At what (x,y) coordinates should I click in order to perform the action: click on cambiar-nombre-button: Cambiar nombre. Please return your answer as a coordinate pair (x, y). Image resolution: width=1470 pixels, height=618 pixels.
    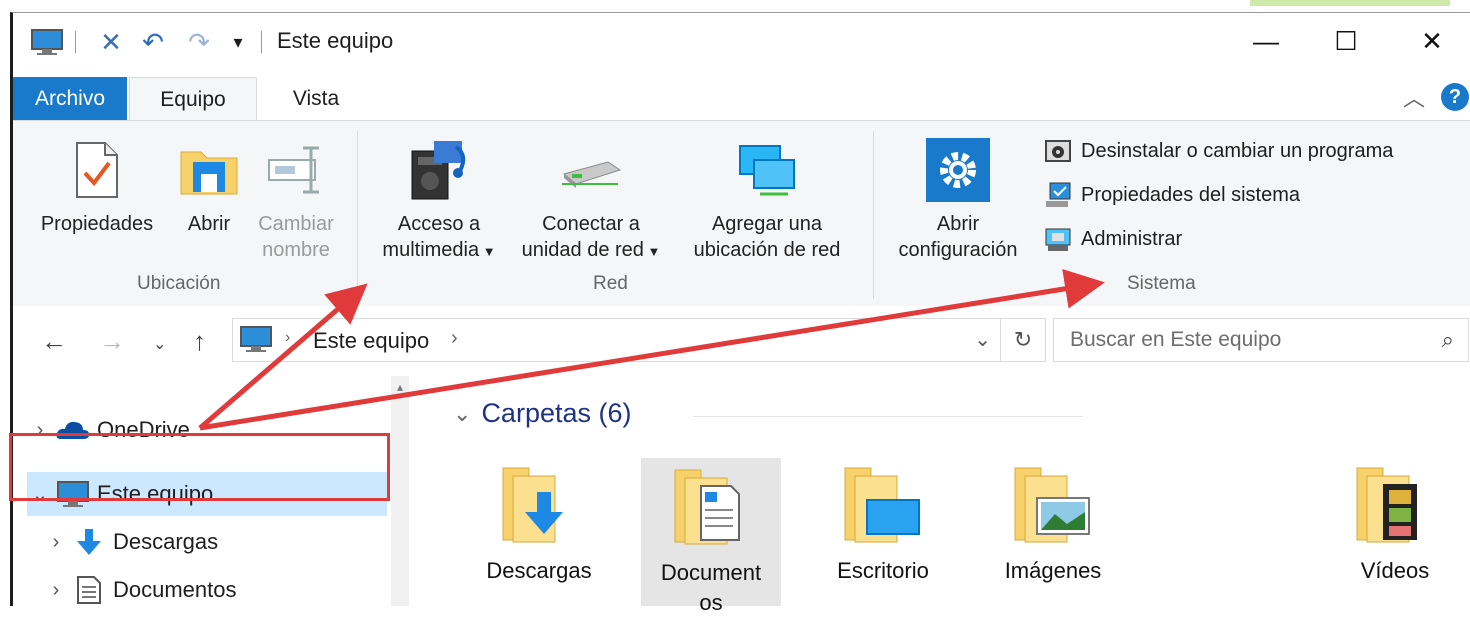
    Looking at the image, I should click on (296, 199).